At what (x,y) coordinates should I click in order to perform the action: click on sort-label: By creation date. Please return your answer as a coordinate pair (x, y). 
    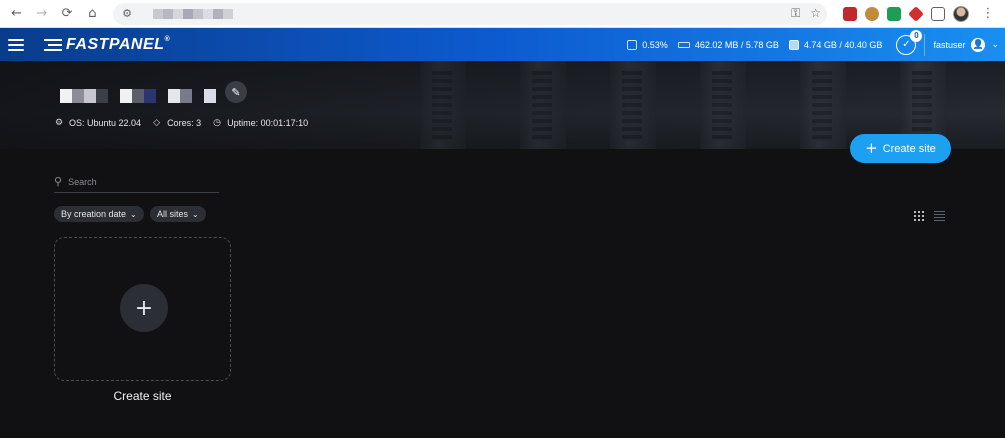
    Looking at the image, I should click on (94, 214).